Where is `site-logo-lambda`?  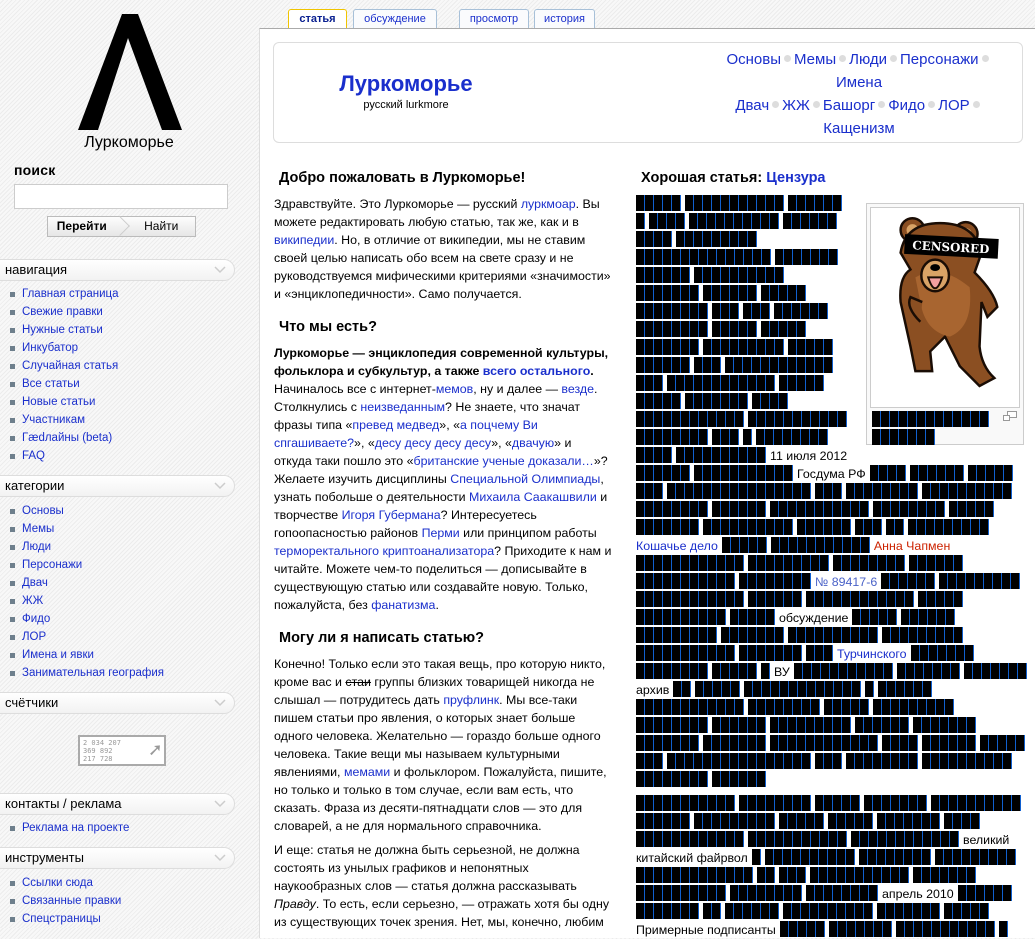 site-logo-lambda is located at coordinates (130, 72).